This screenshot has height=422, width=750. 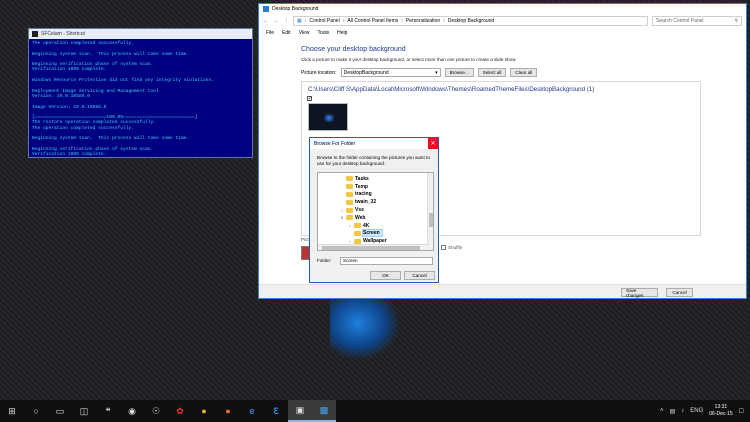 I want to click on menu-item: Edit, so click(x=286, y=33).